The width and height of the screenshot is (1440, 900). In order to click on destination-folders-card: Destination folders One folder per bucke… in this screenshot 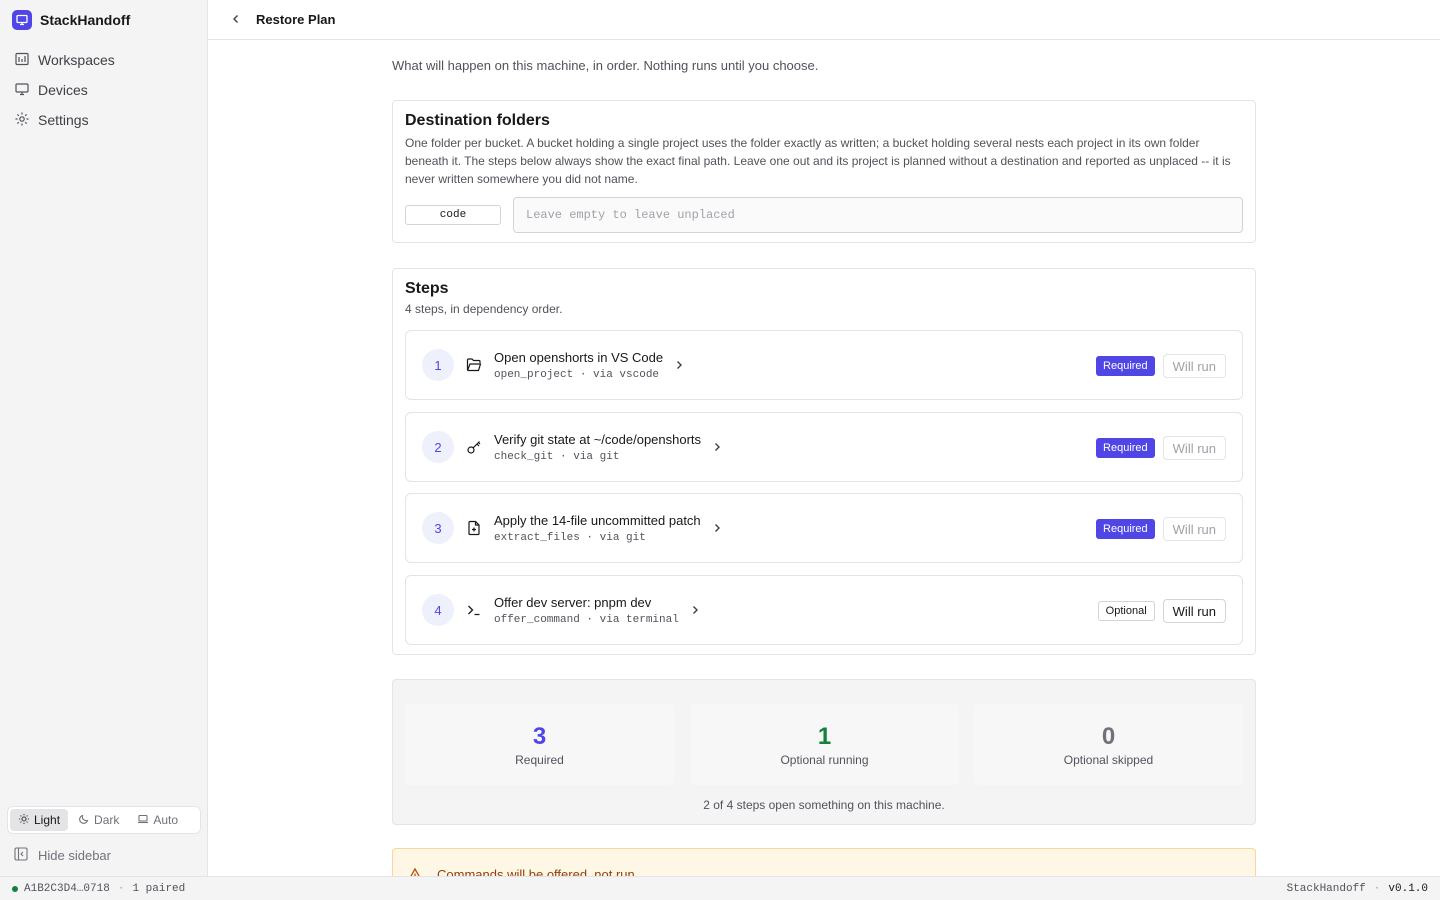, I will do `click(824, 171)`.